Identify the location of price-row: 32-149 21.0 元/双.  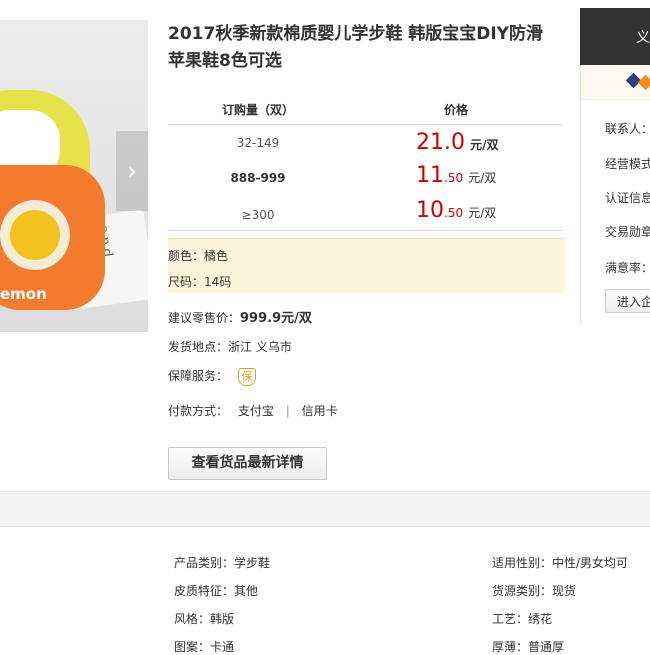
(365, 142).